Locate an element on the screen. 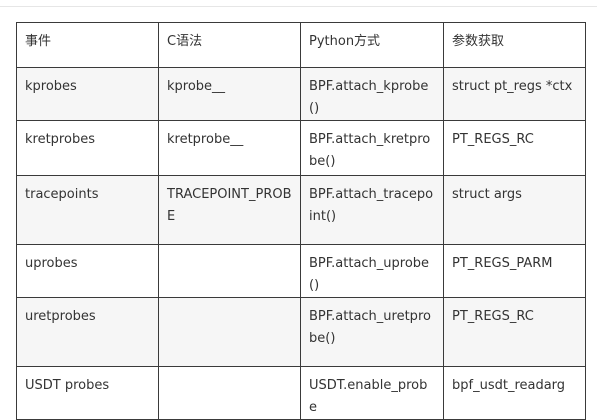 This screenshot has height=420, width=597. cell-python-method: BPF.attach_uretprobe() is located at coordinates (372, 332).